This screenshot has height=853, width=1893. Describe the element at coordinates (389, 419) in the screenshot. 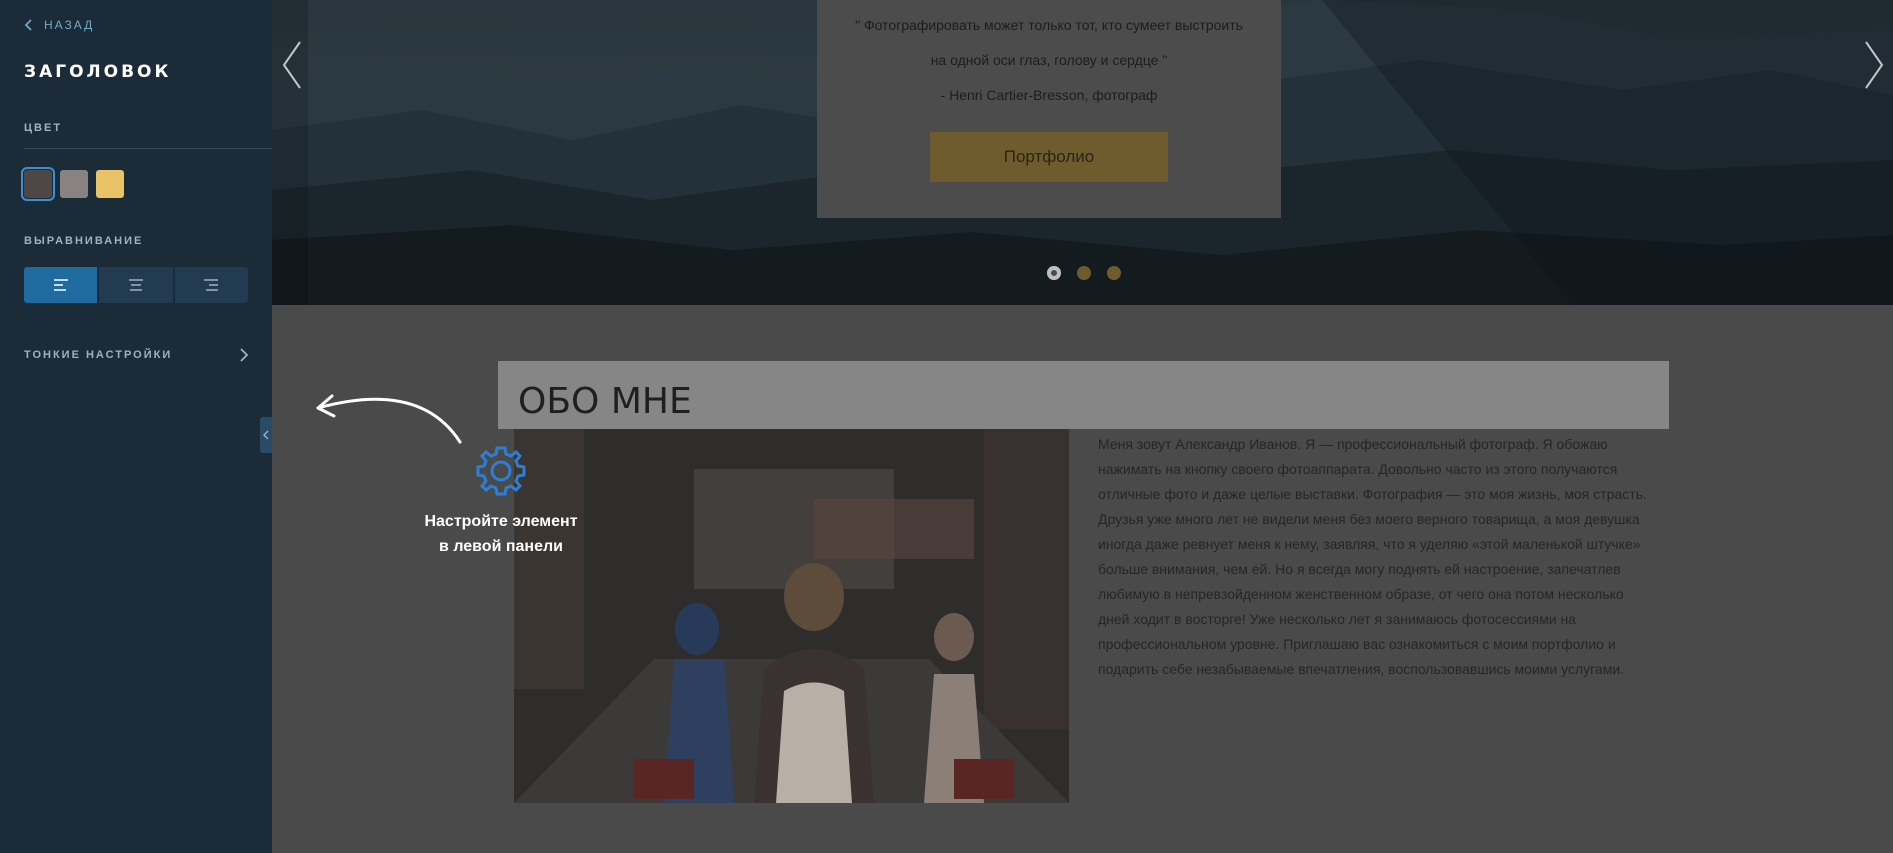

I see `curved-arrow-icon` at that location.